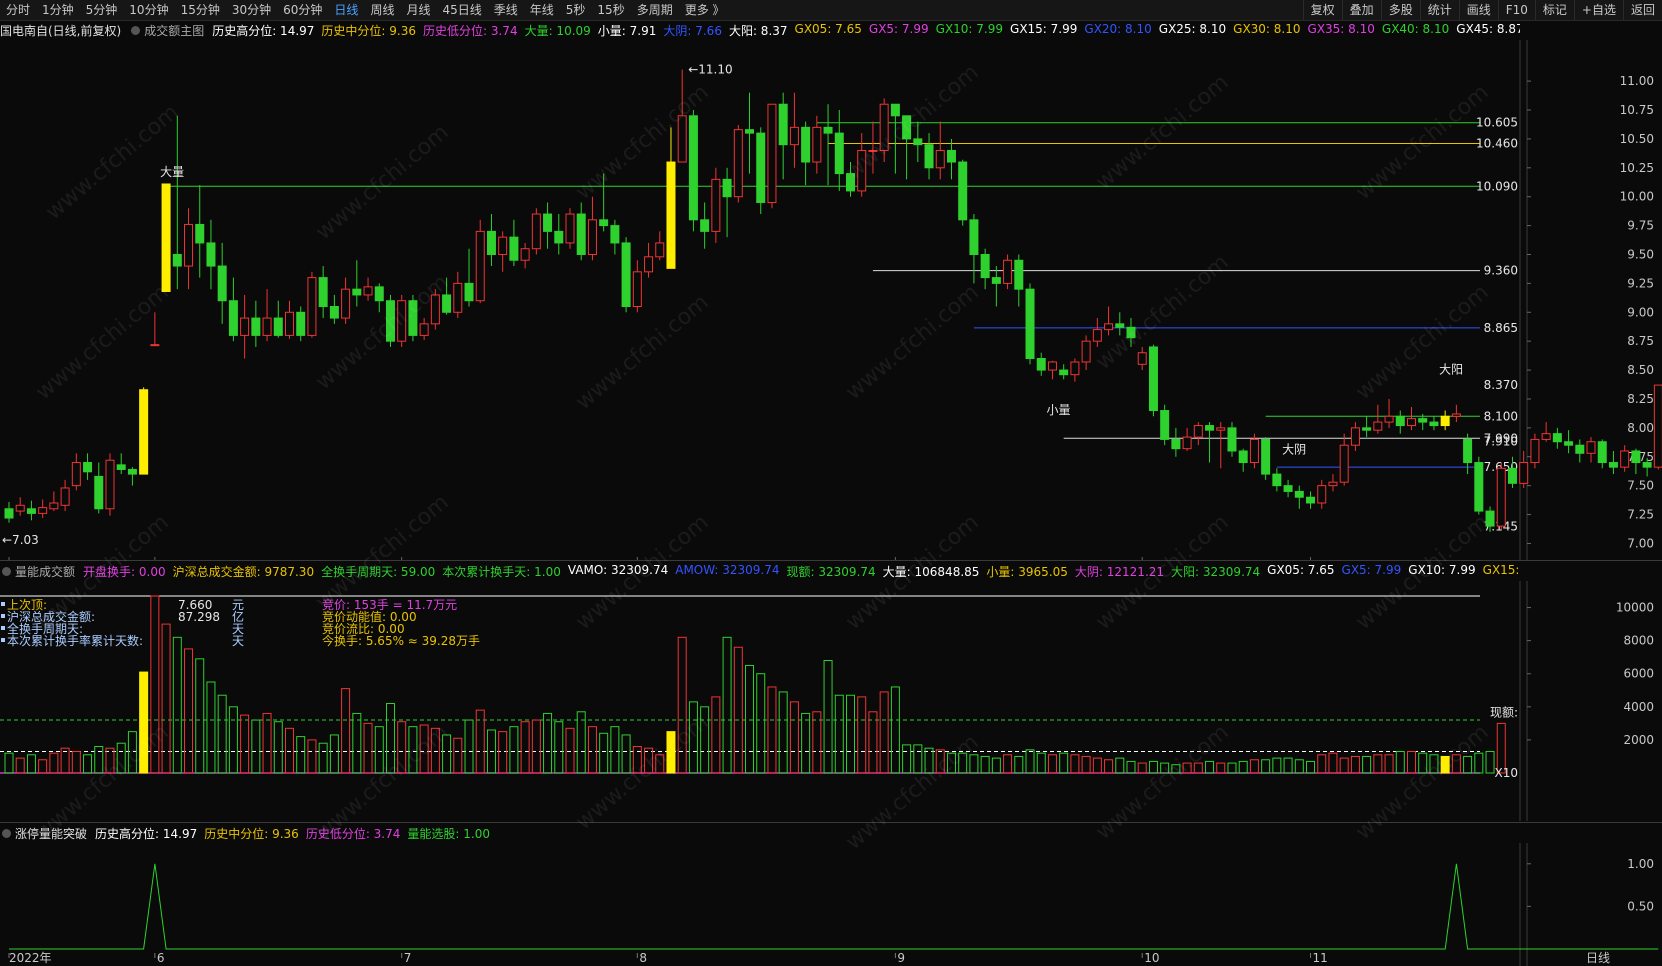 The width and height of the screenshot is (1662, 966). What do you see at coordinates (346, 10) in the screenshot?
I see `period-tab: 日线` at bounding box center [346, 10].